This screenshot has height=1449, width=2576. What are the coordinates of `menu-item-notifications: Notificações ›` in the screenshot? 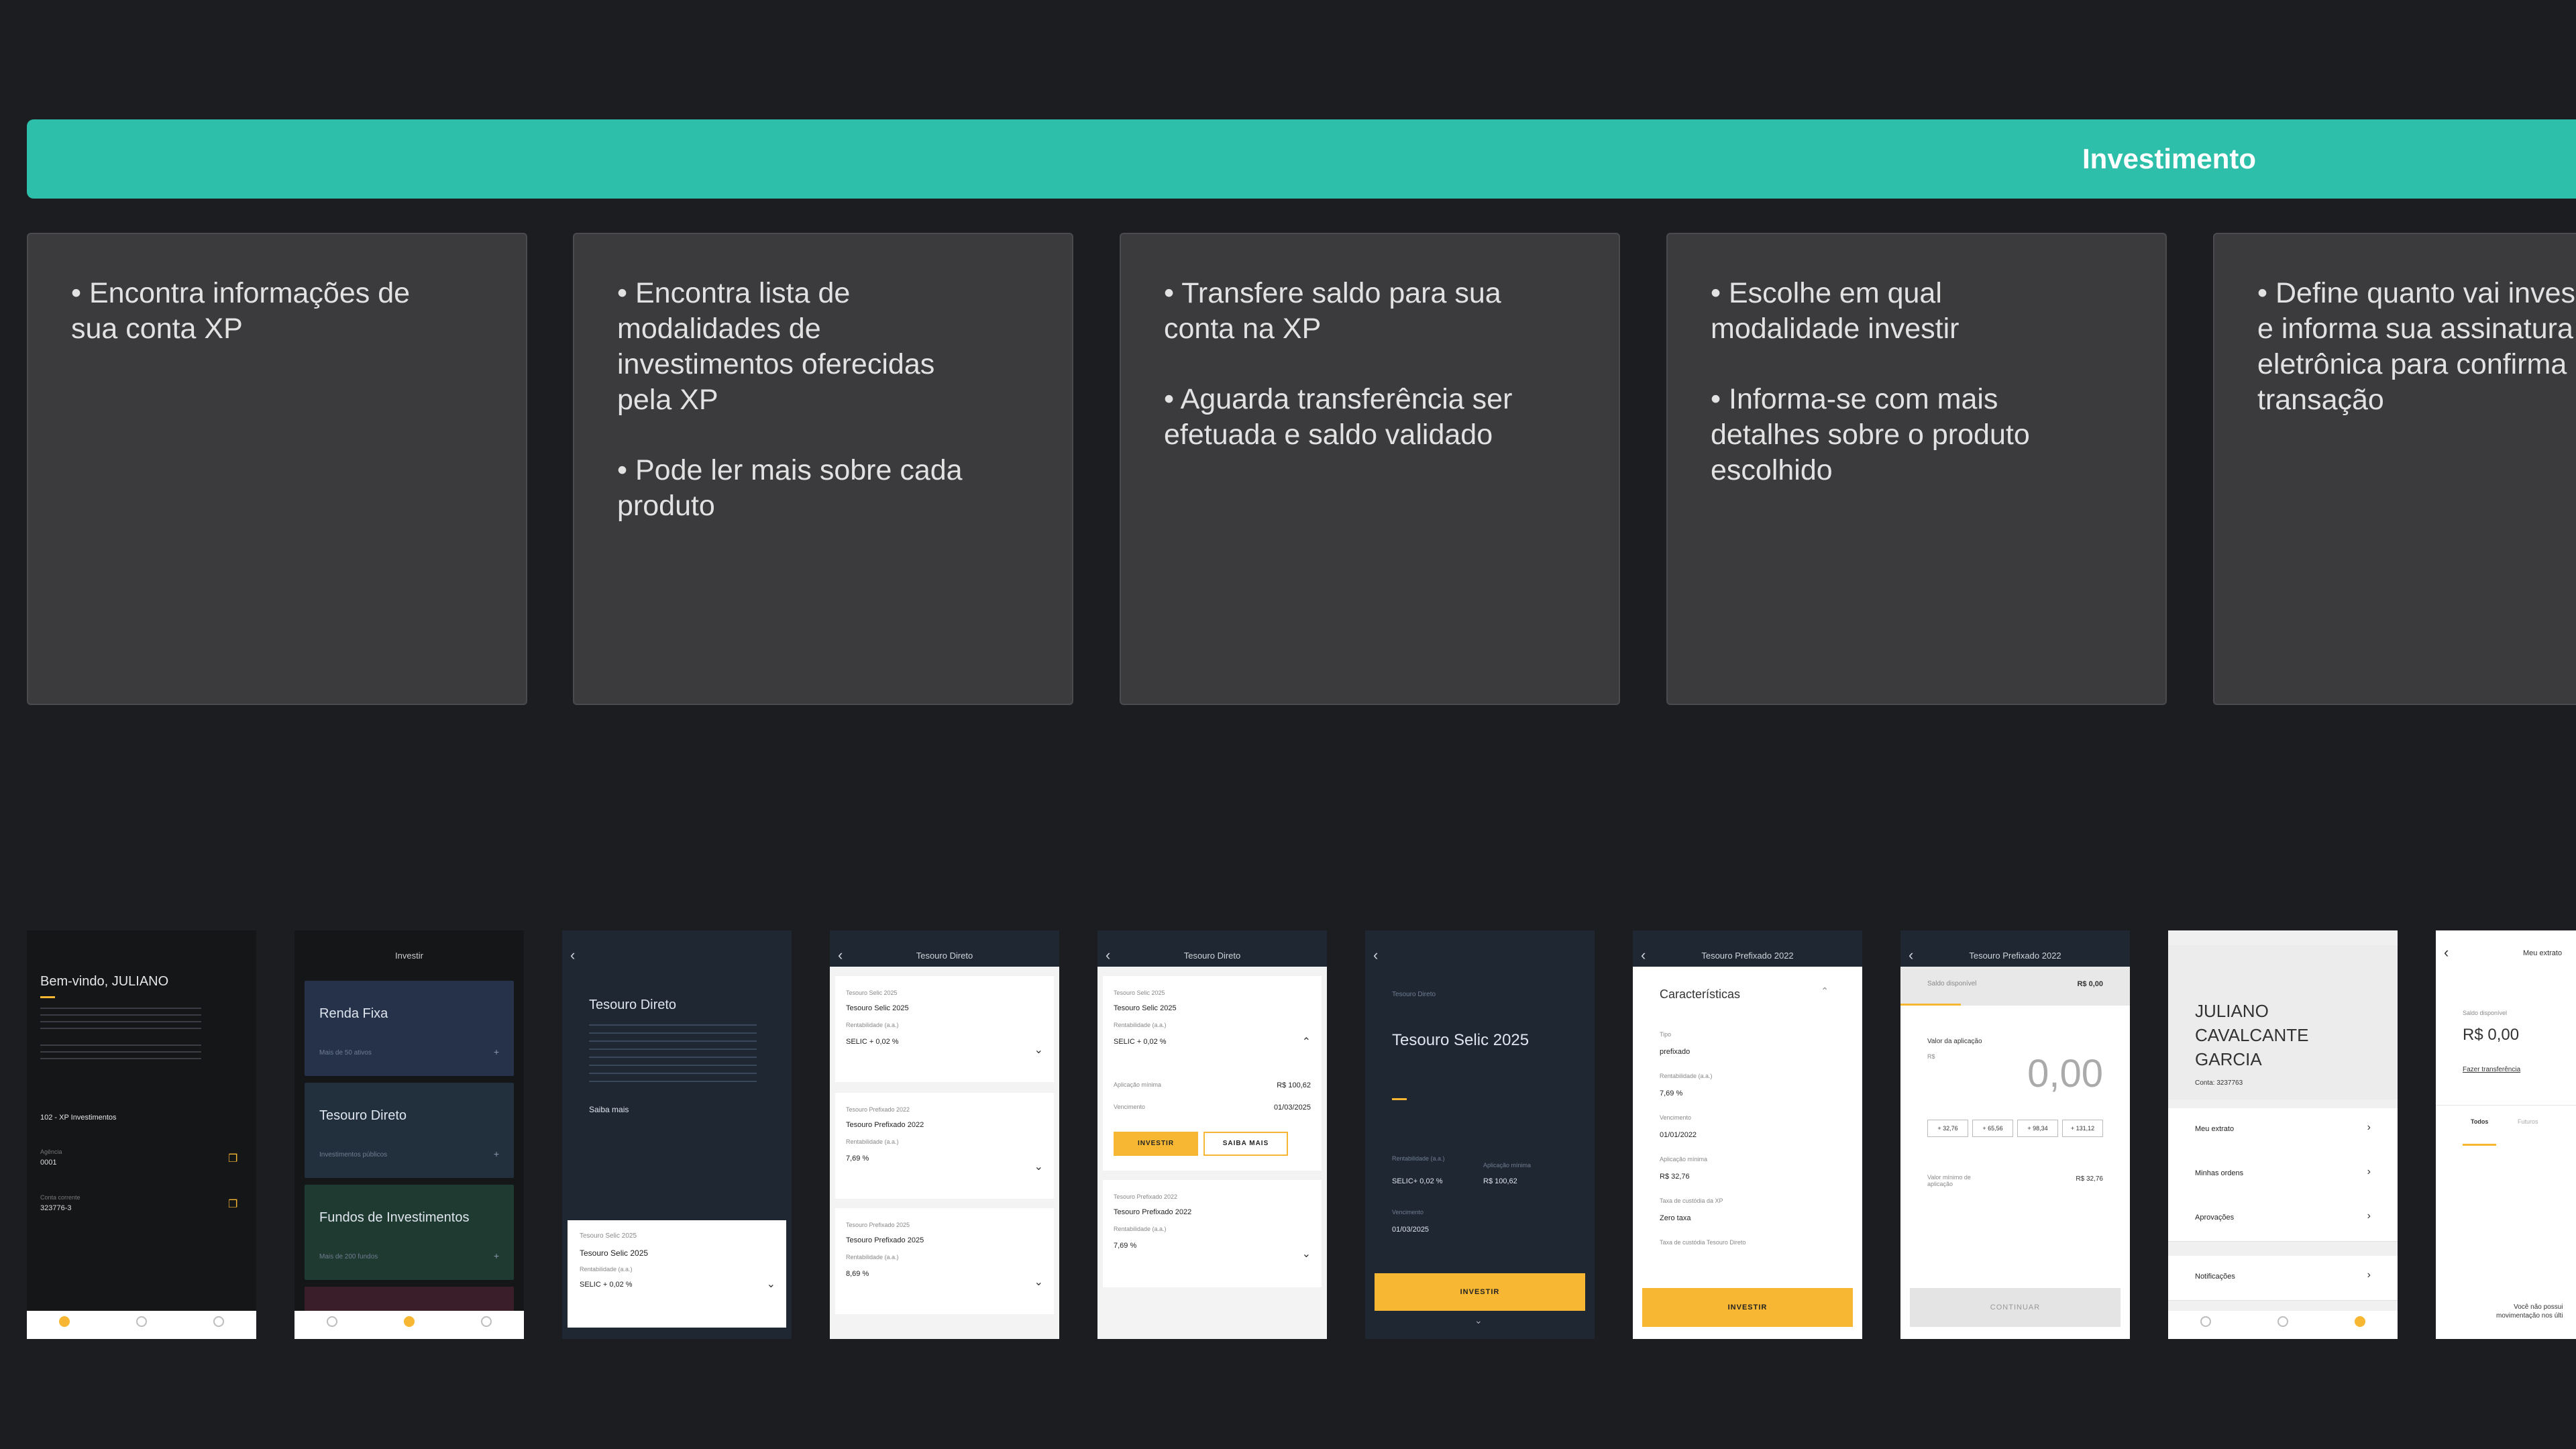 It's located at (2283, 1278).